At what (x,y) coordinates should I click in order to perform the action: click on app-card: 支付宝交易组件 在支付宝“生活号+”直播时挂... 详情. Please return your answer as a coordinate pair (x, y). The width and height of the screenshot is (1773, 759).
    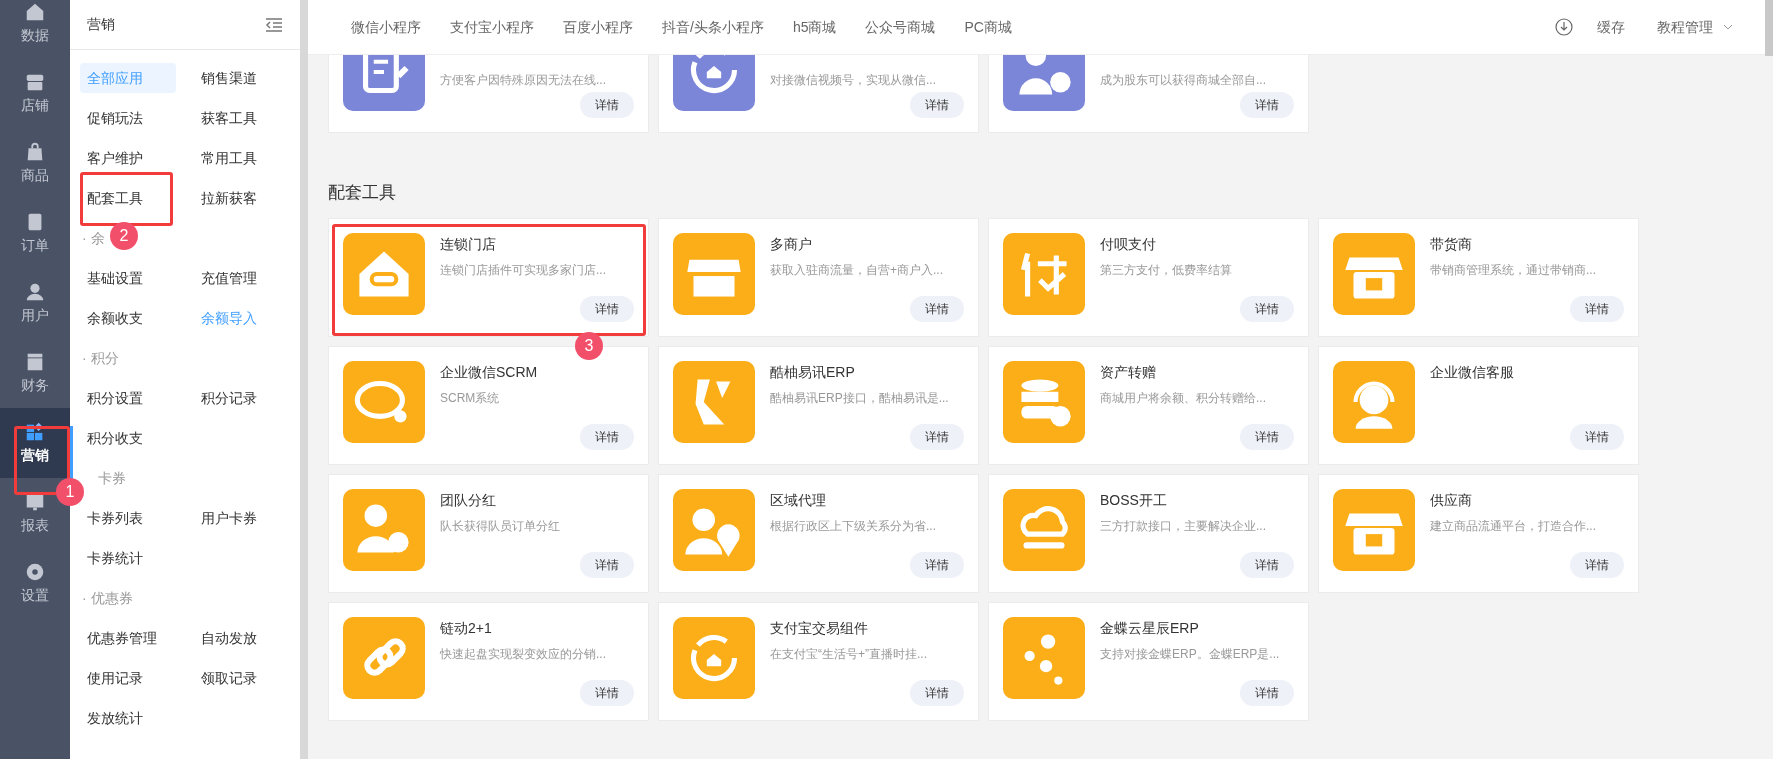
    Looking at the image, I should click on (818, 661).